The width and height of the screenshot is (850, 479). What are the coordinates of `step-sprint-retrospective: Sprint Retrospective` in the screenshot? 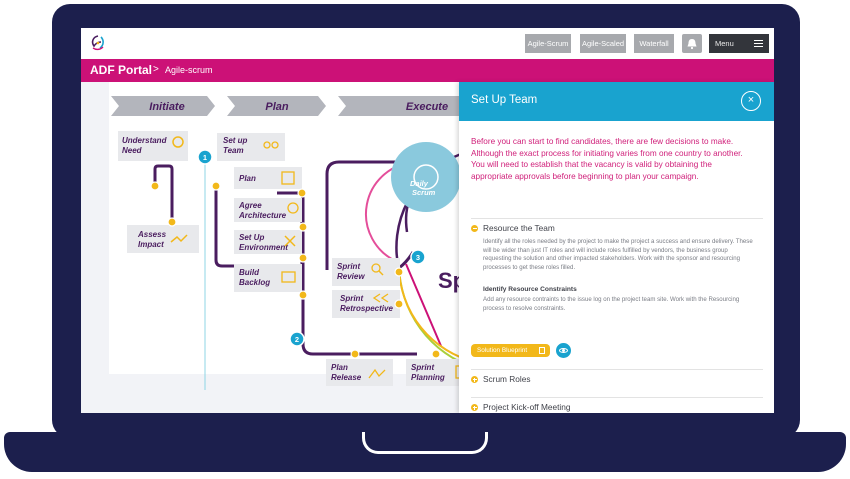 It's located at (366, 304).